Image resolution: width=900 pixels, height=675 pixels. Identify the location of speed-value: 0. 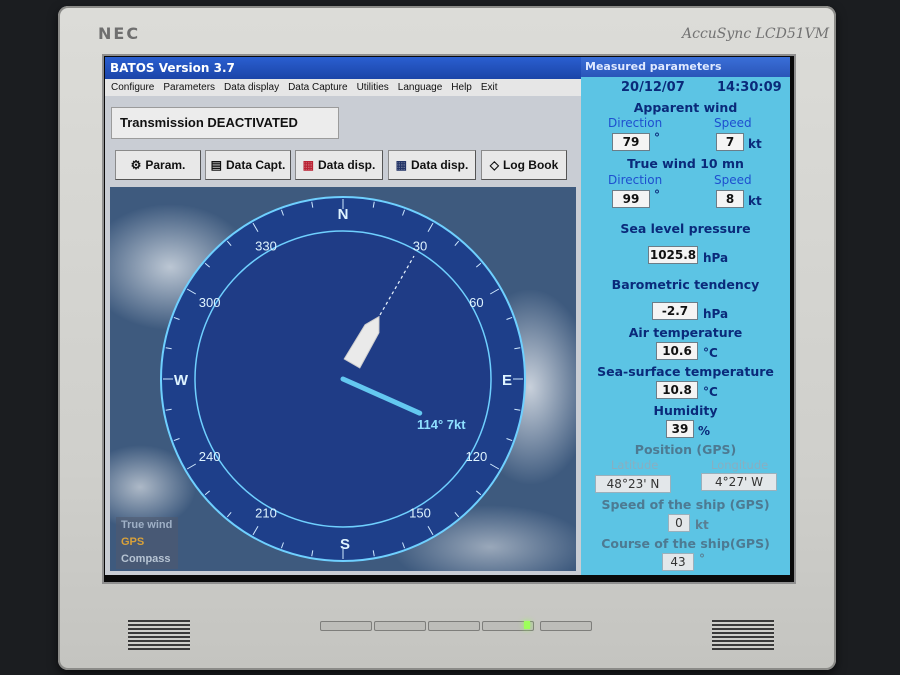
(679, 523).